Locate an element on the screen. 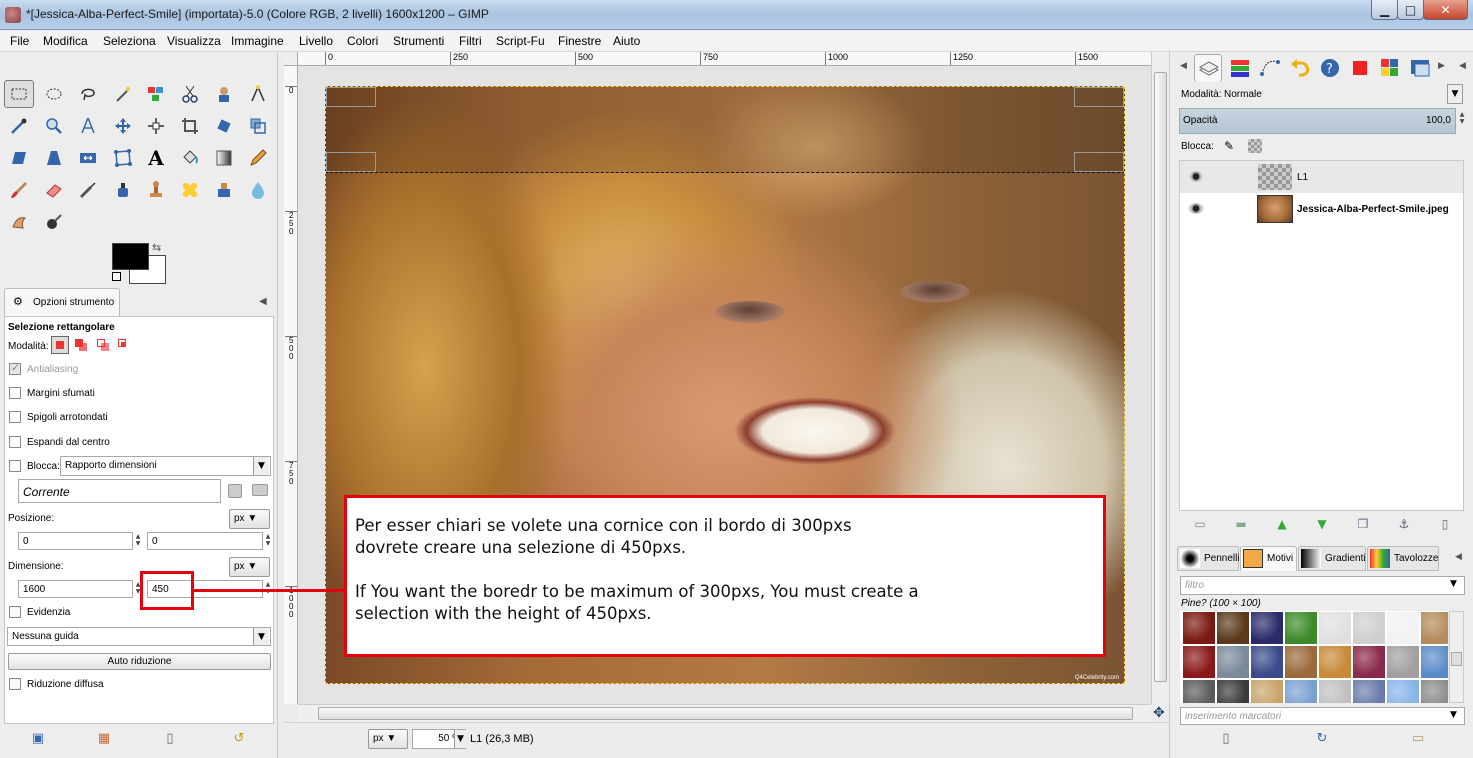 The height and width of the screenshot is (758, 1473). opacity-spinner: ▲ ▼ is located at coordinates (1462, 118).